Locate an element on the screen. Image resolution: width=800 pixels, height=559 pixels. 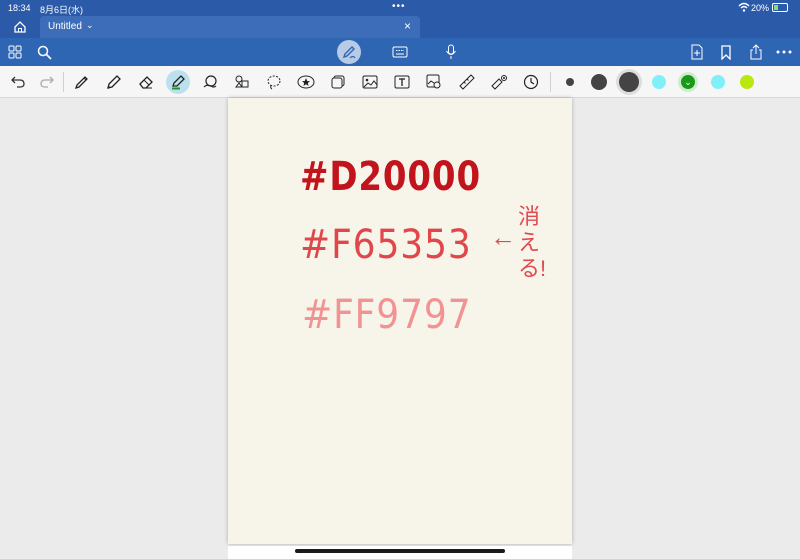
battery-percent: 20% is located at coordinates (760, 8).